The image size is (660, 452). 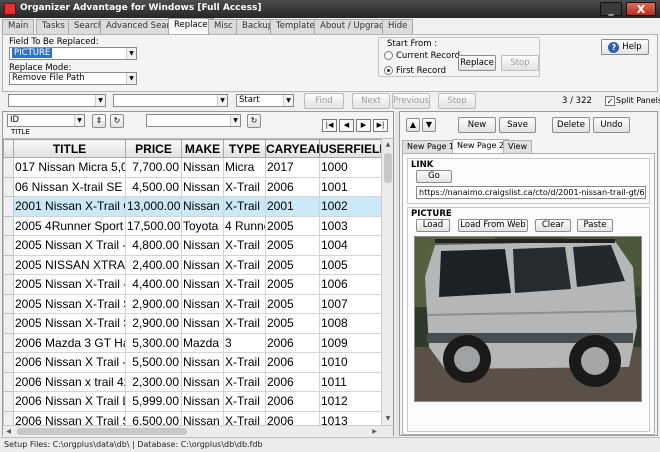 What do you see at coordinates (69, 206) in the screenshot?
I see `cell-title: 2001 Nissan X-Trail Gas` at bounding box center [69, 206].